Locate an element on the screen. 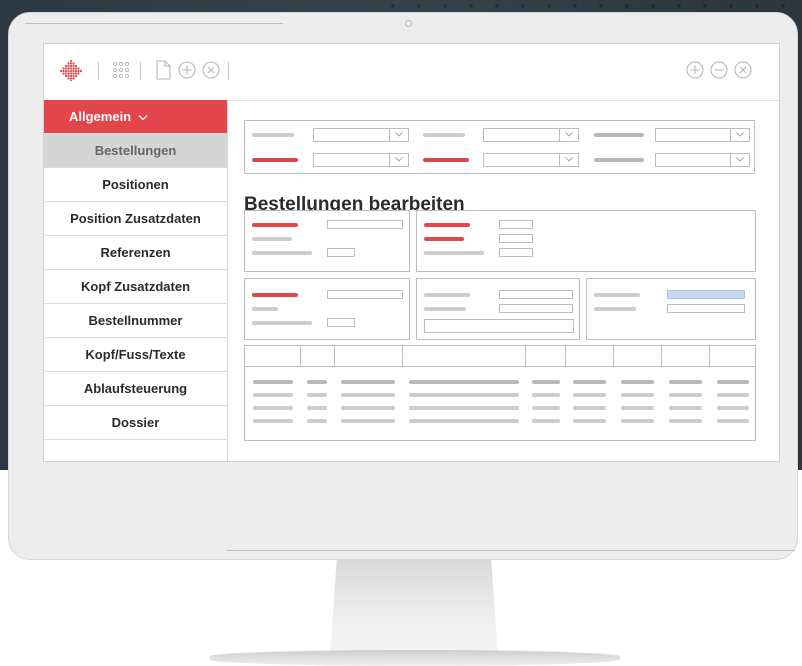 The width and height of the screenshot is (802, 666). monitor-stand is located at coordinates (414, 608).